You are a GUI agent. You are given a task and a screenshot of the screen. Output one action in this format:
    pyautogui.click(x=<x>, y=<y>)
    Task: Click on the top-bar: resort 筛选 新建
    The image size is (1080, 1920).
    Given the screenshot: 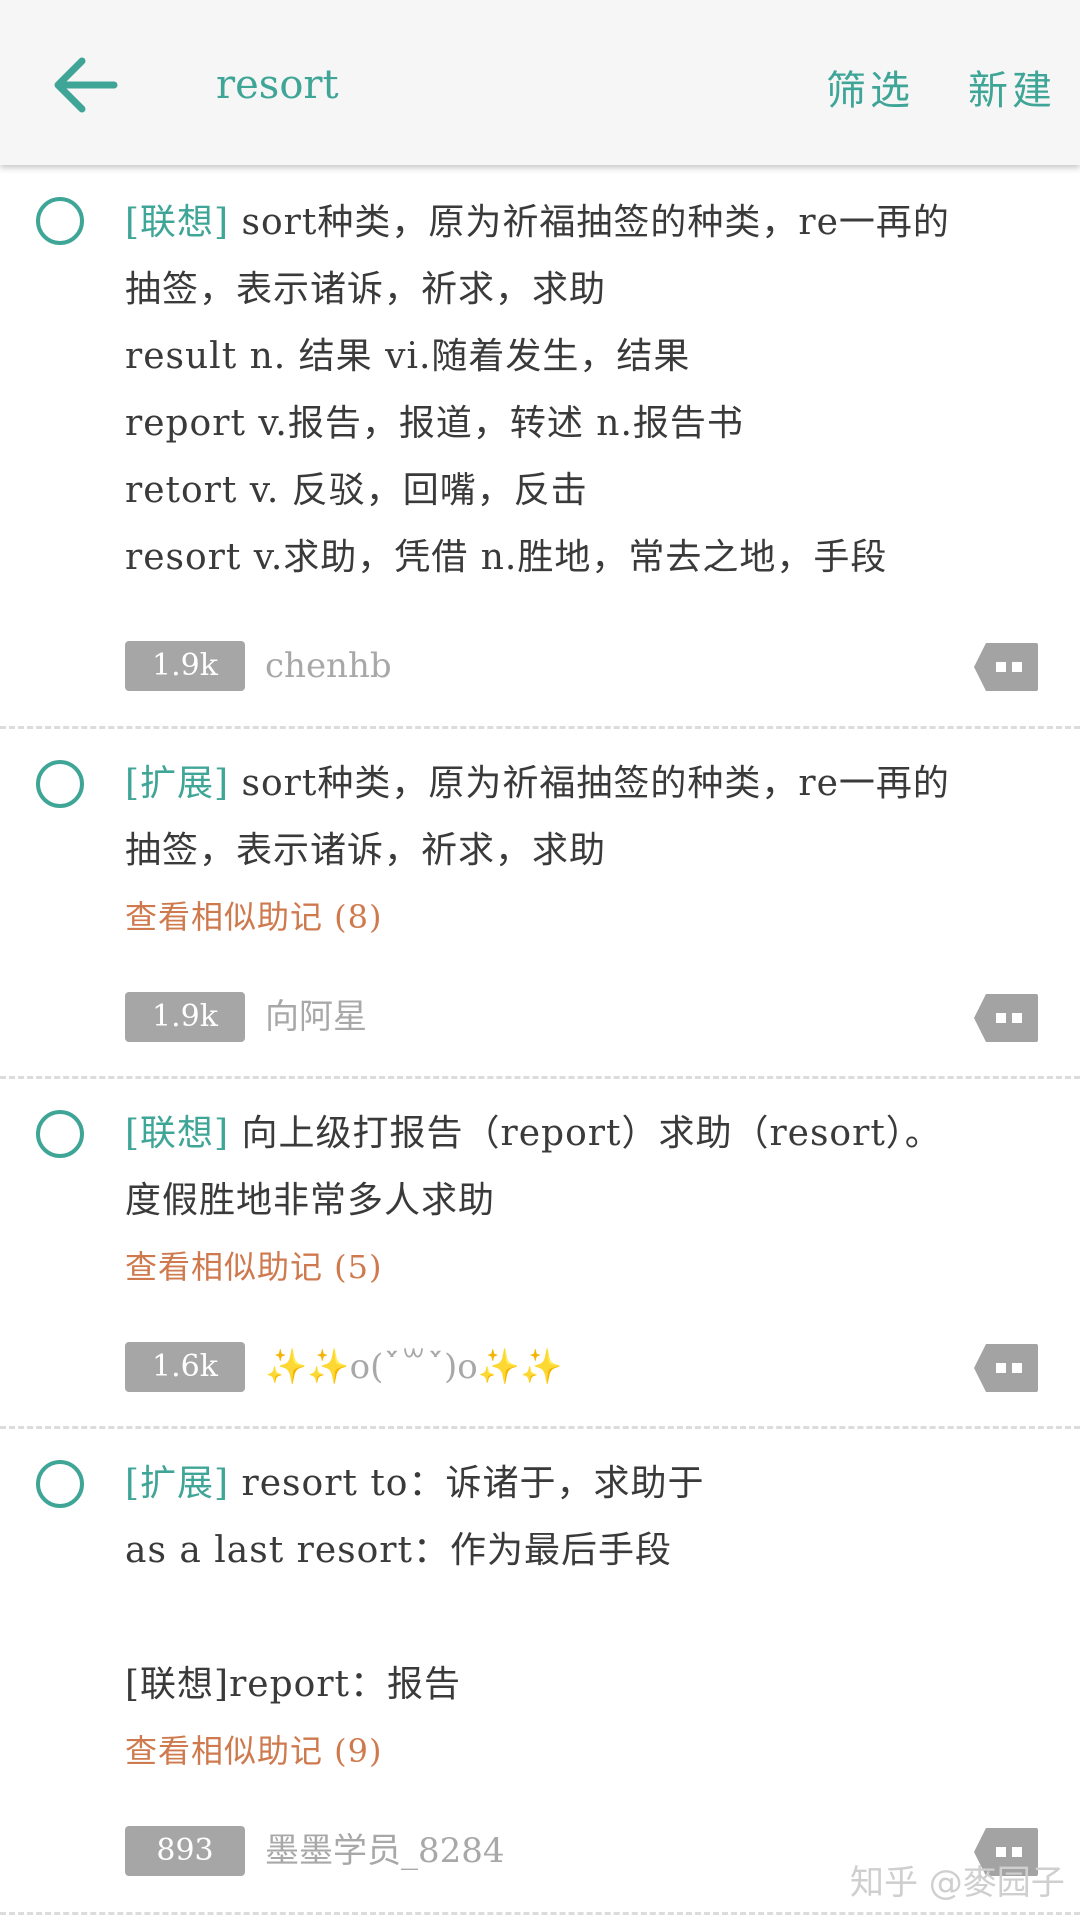 What is the action you would take?
    pyautogui.click(x=540, y=82)
    